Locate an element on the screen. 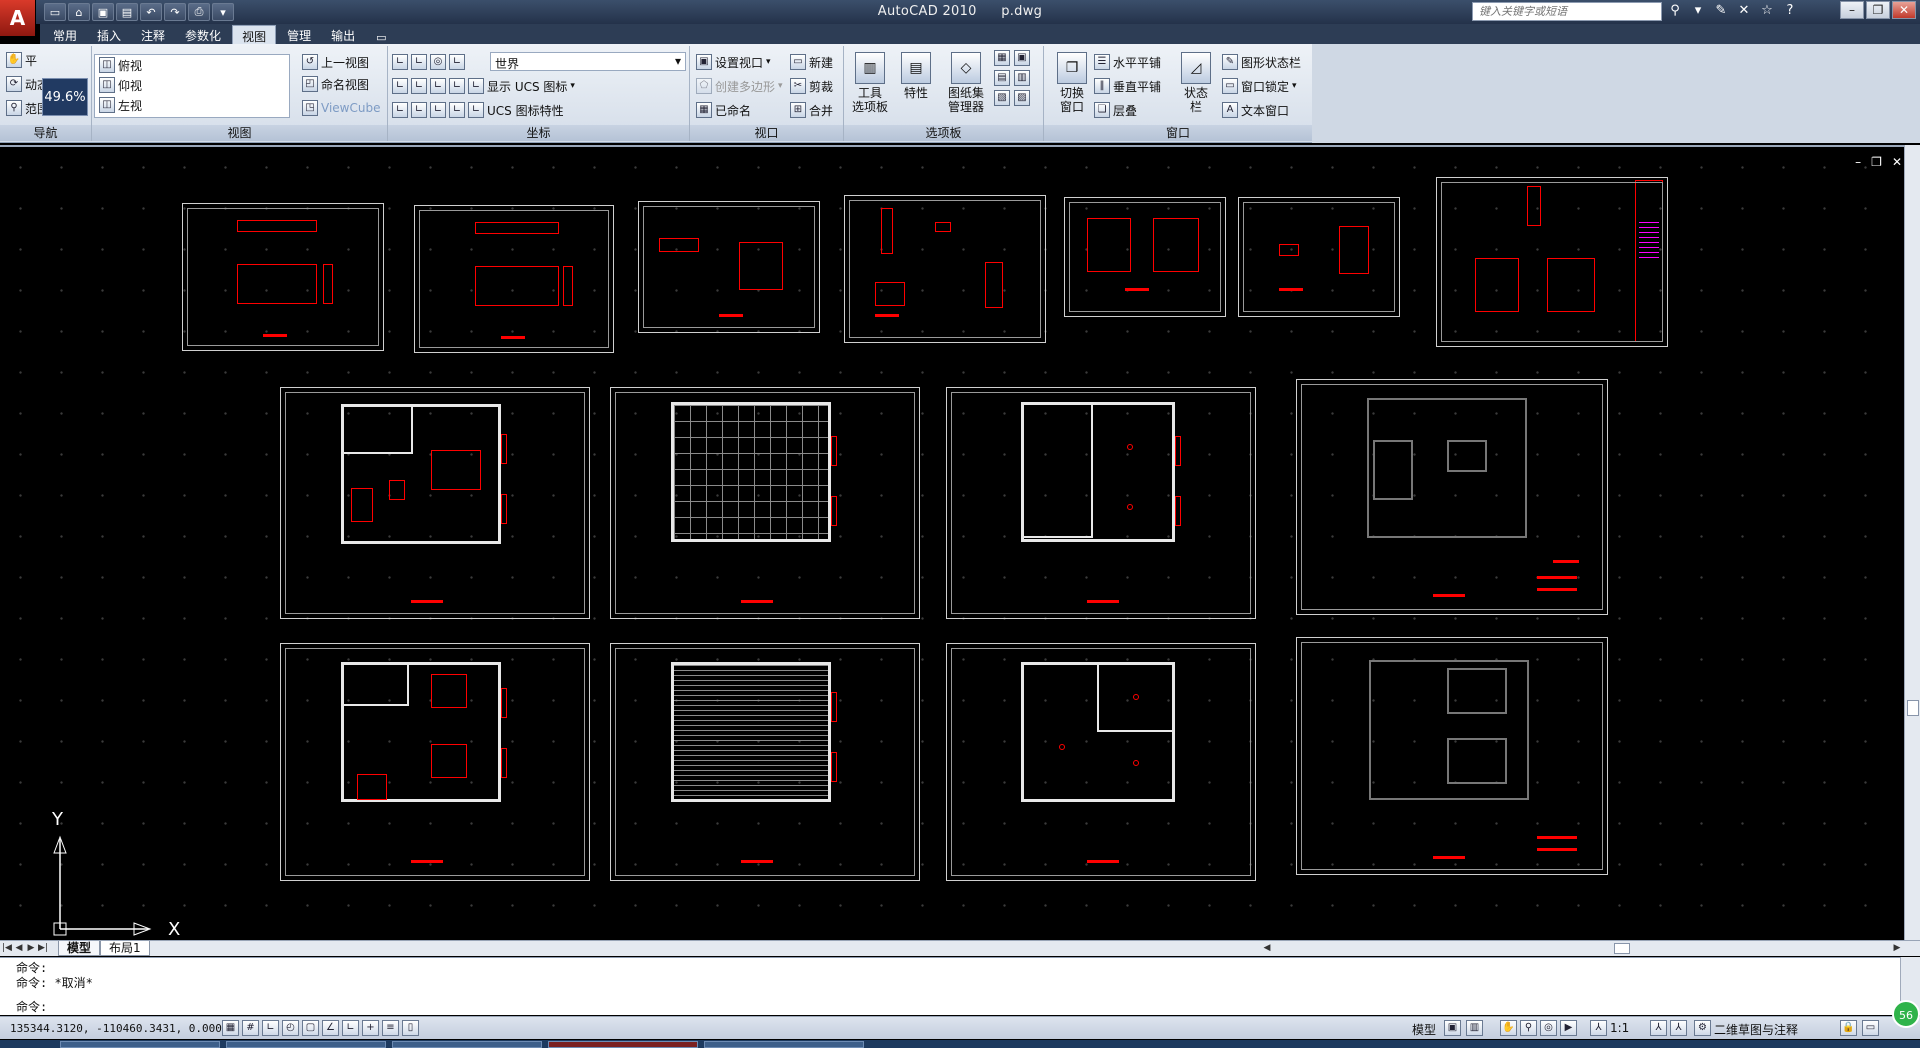 Image resolution: width=1920 pixels, height=1048 pixels. ucs-x-icon: ∟ is located at coordinates (400, 86).